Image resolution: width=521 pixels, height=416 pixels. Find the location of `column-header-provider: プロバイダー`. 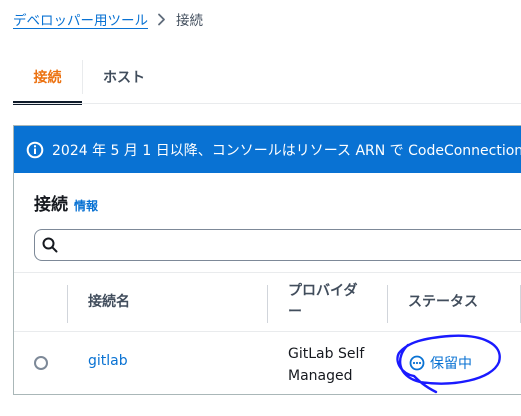

column-header-provider: プロバイダー is located at coordinates (328, 302).